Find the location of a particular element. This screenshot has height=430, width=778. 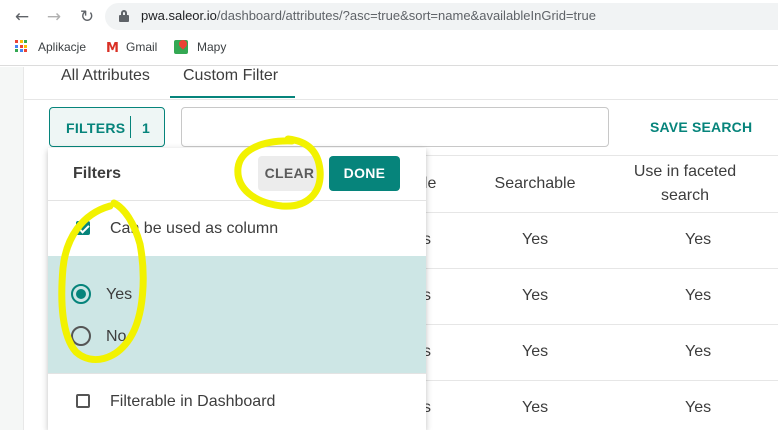

back-arrow-icon: ← is located at coordinates (22, 17).